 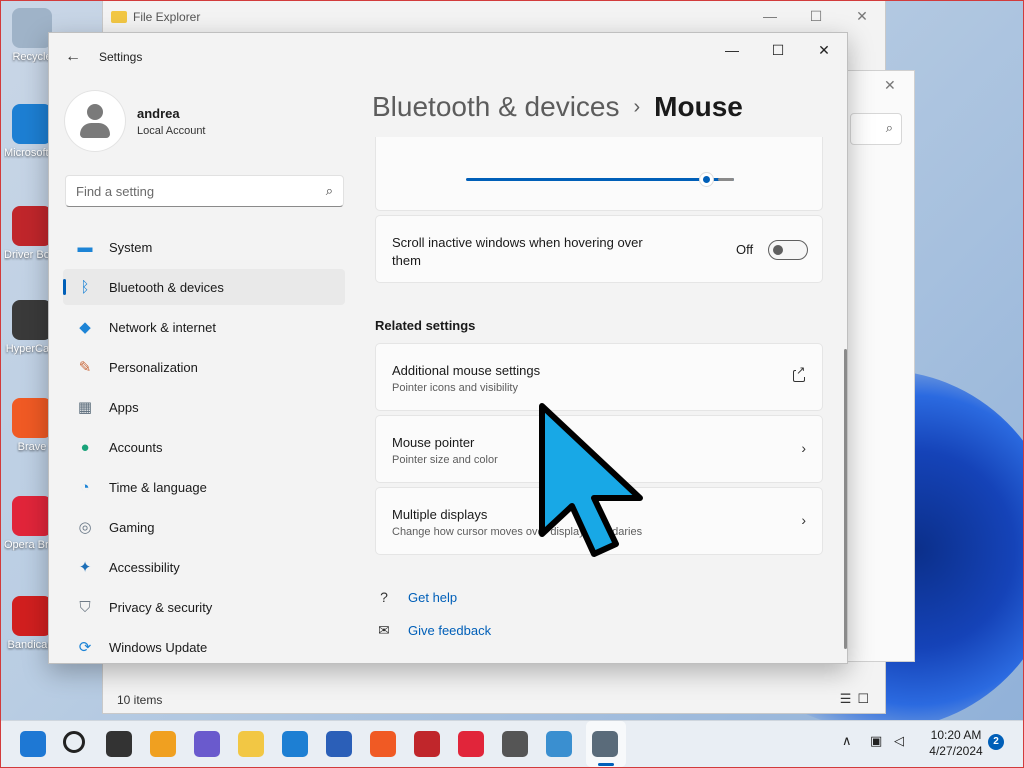 I want to click on taskbar: ∧ ▣ ◁ 10:20 AM 4/27/2024 2, so click(x=512, y=744).